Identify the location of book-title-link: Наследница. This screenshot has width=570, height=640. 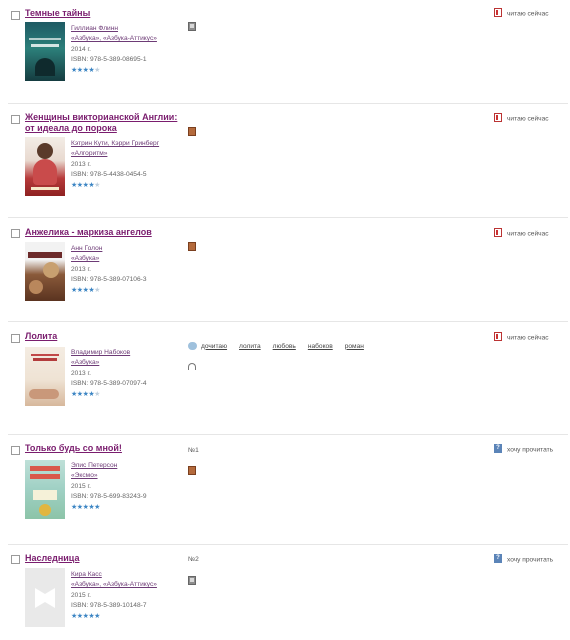
(52, 558).